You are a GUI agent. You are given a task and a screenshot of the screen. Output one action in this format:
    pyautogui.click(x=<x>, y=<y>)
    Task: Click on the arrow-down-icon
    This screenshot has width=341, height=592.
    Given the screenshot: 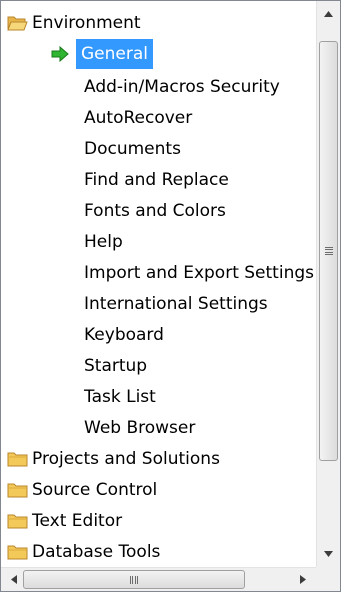 What is the action you would take?
    pyautogui.click(x=328, y=554)
    